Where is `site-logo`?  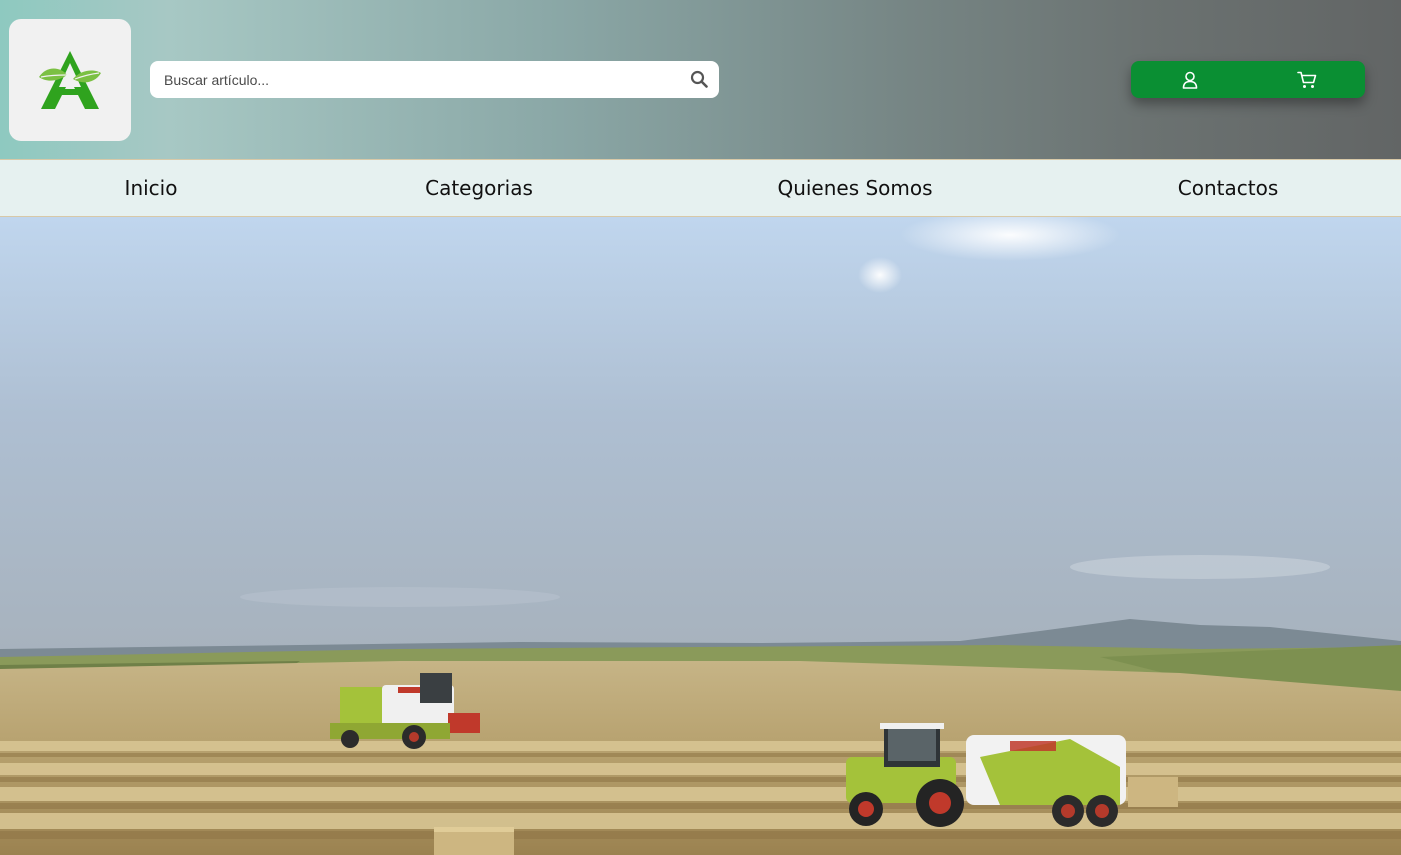 site-logo is located at coordinates (70, 80).